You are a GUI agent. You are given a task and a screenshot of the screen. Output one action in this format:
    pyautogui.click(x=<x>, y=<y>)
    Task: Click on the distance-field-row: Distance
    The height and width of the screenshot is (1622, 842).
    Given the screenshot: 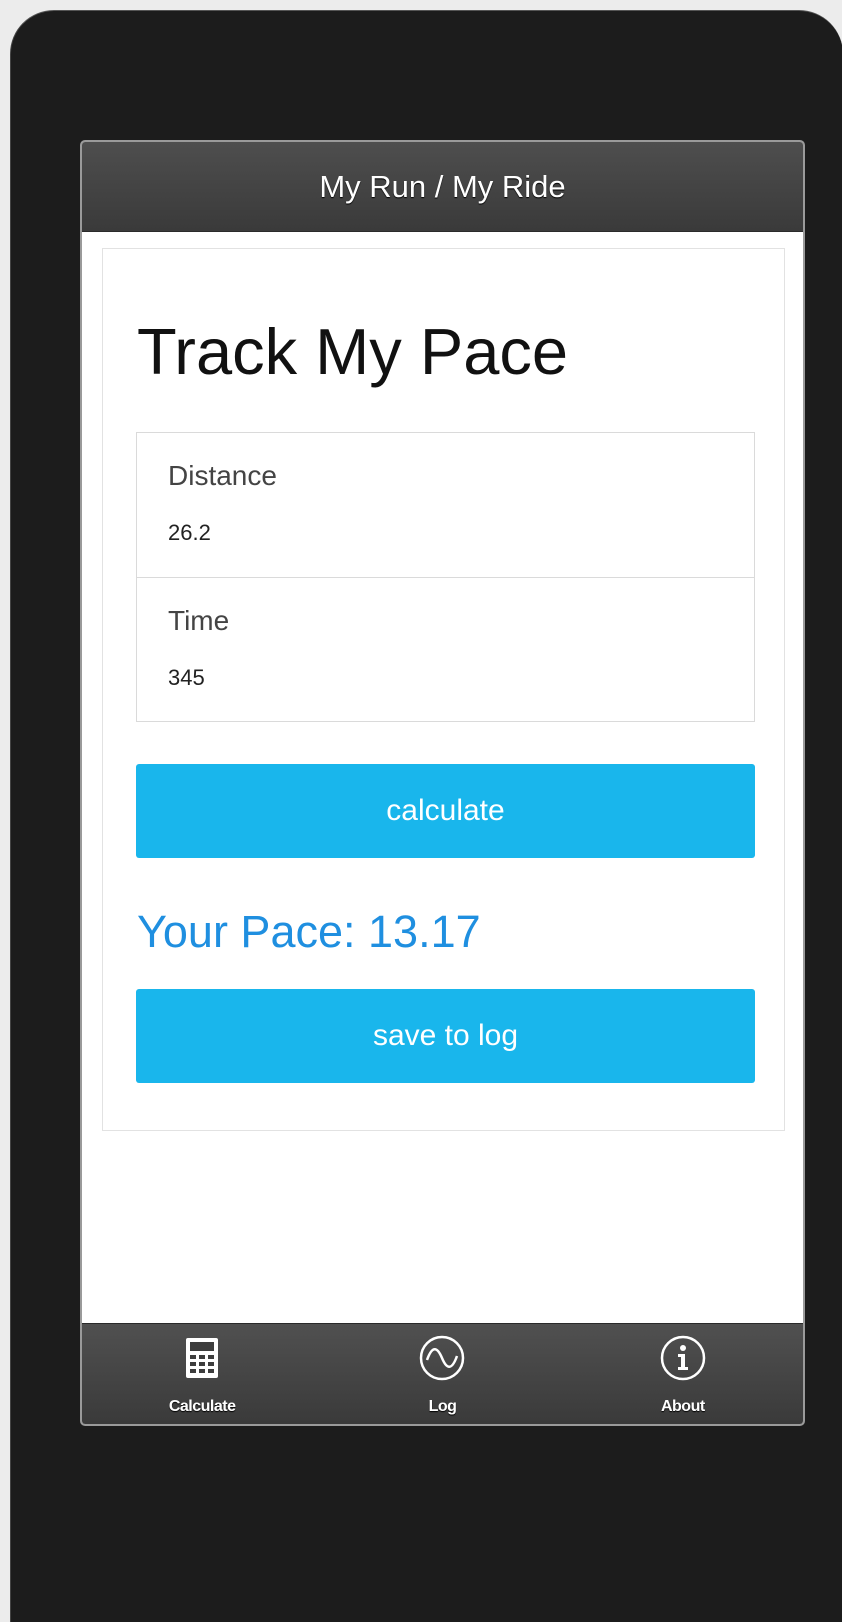 What is the action you would take?
    pyautogui.click(x=445, y=505)
    